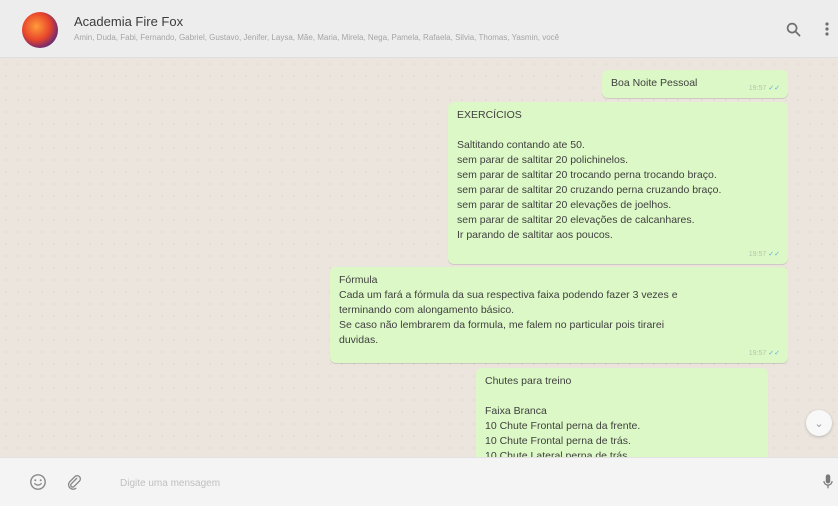 This screenshot has width=838, height=506. What do you see at coordinates (828, 482) in the screenshot?
I see `microphone-icon` at bounding box center [828, 482].